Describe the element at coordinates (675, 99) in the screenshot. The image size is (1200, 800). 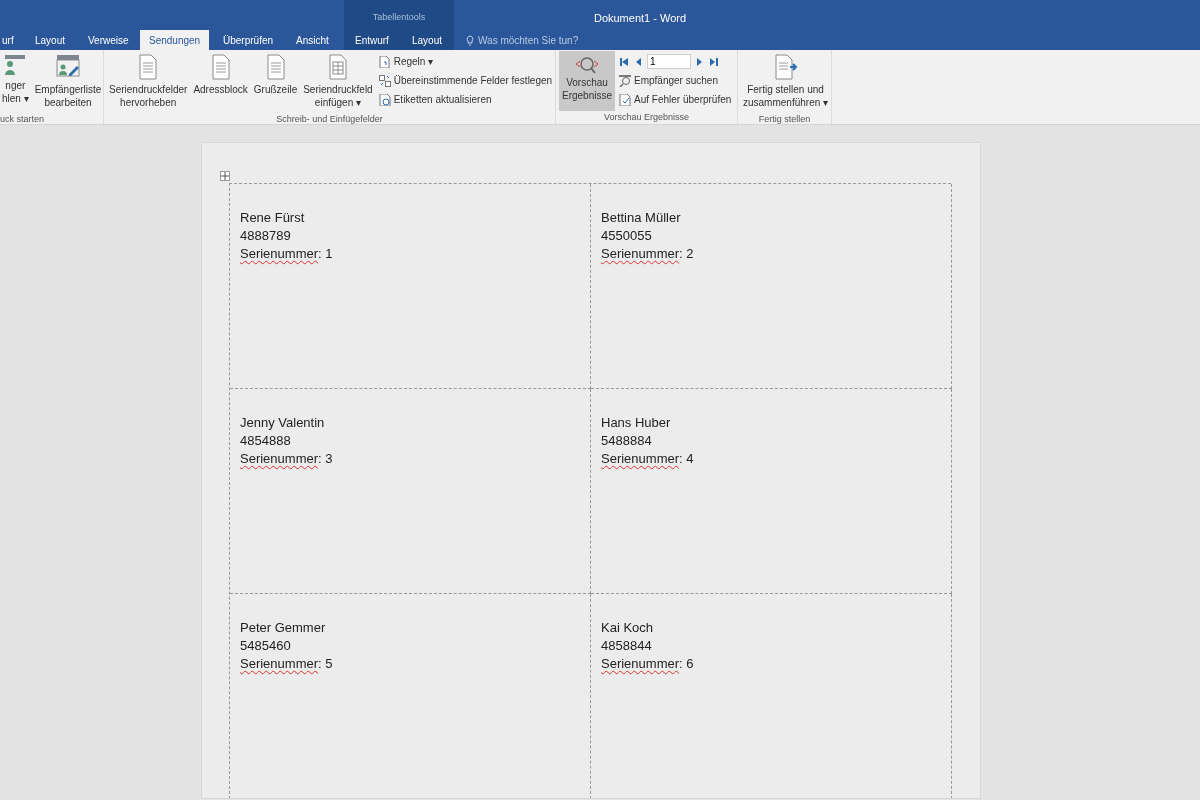
I see `ribbon-command: Auf Fehler überprüfen` at that location.